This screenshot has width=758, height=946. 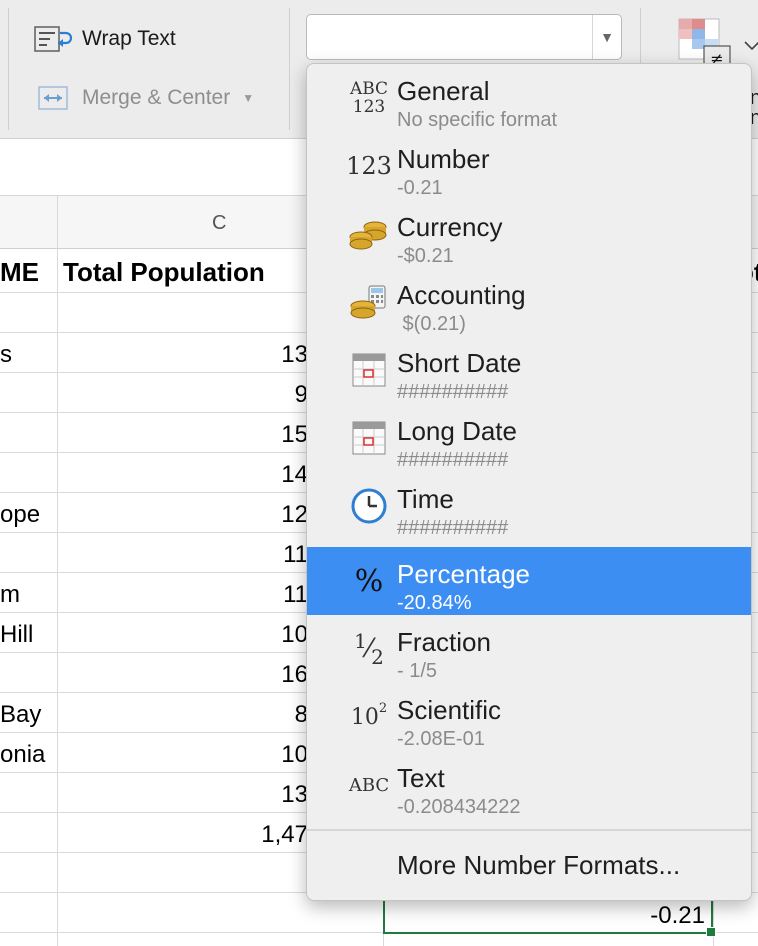 I want to click on fraction-numerator: 1, so click(x=360, y=641).